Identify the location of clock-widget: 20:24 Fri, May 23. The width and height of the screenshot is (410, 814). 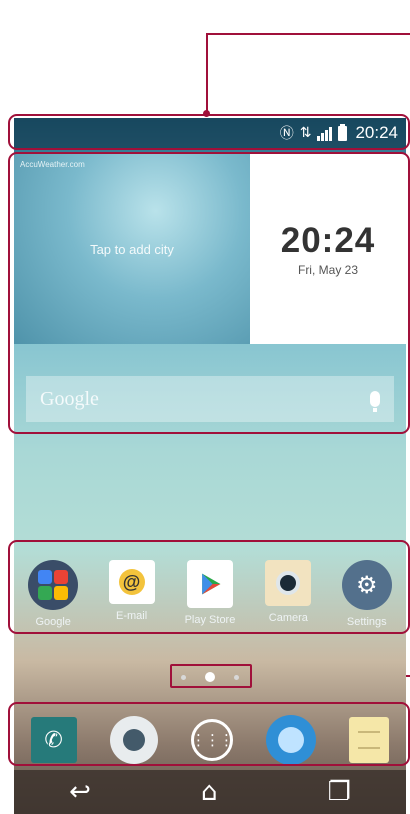
(328, 249).